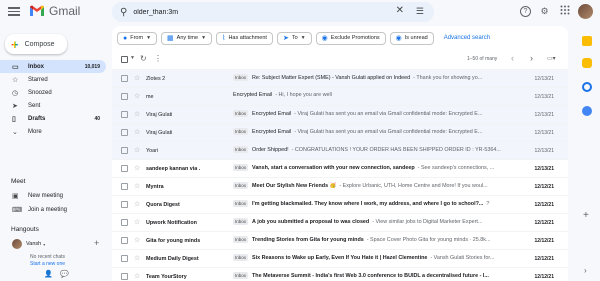 This screenshot has height=281, width=600. Describe the element at coordinates (37, 10) in the screenshot. I see `gmail-m-icon` at that location.